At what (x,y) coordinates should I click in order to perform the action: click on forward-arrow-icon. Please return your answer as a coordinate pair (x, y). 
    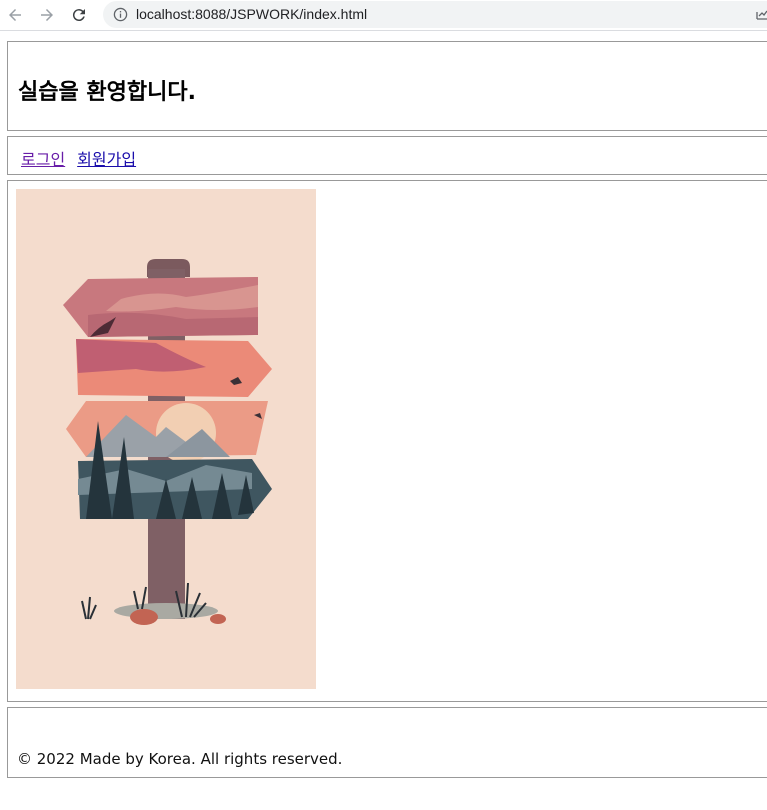
    Looking at the image, I should click on (47, 15).